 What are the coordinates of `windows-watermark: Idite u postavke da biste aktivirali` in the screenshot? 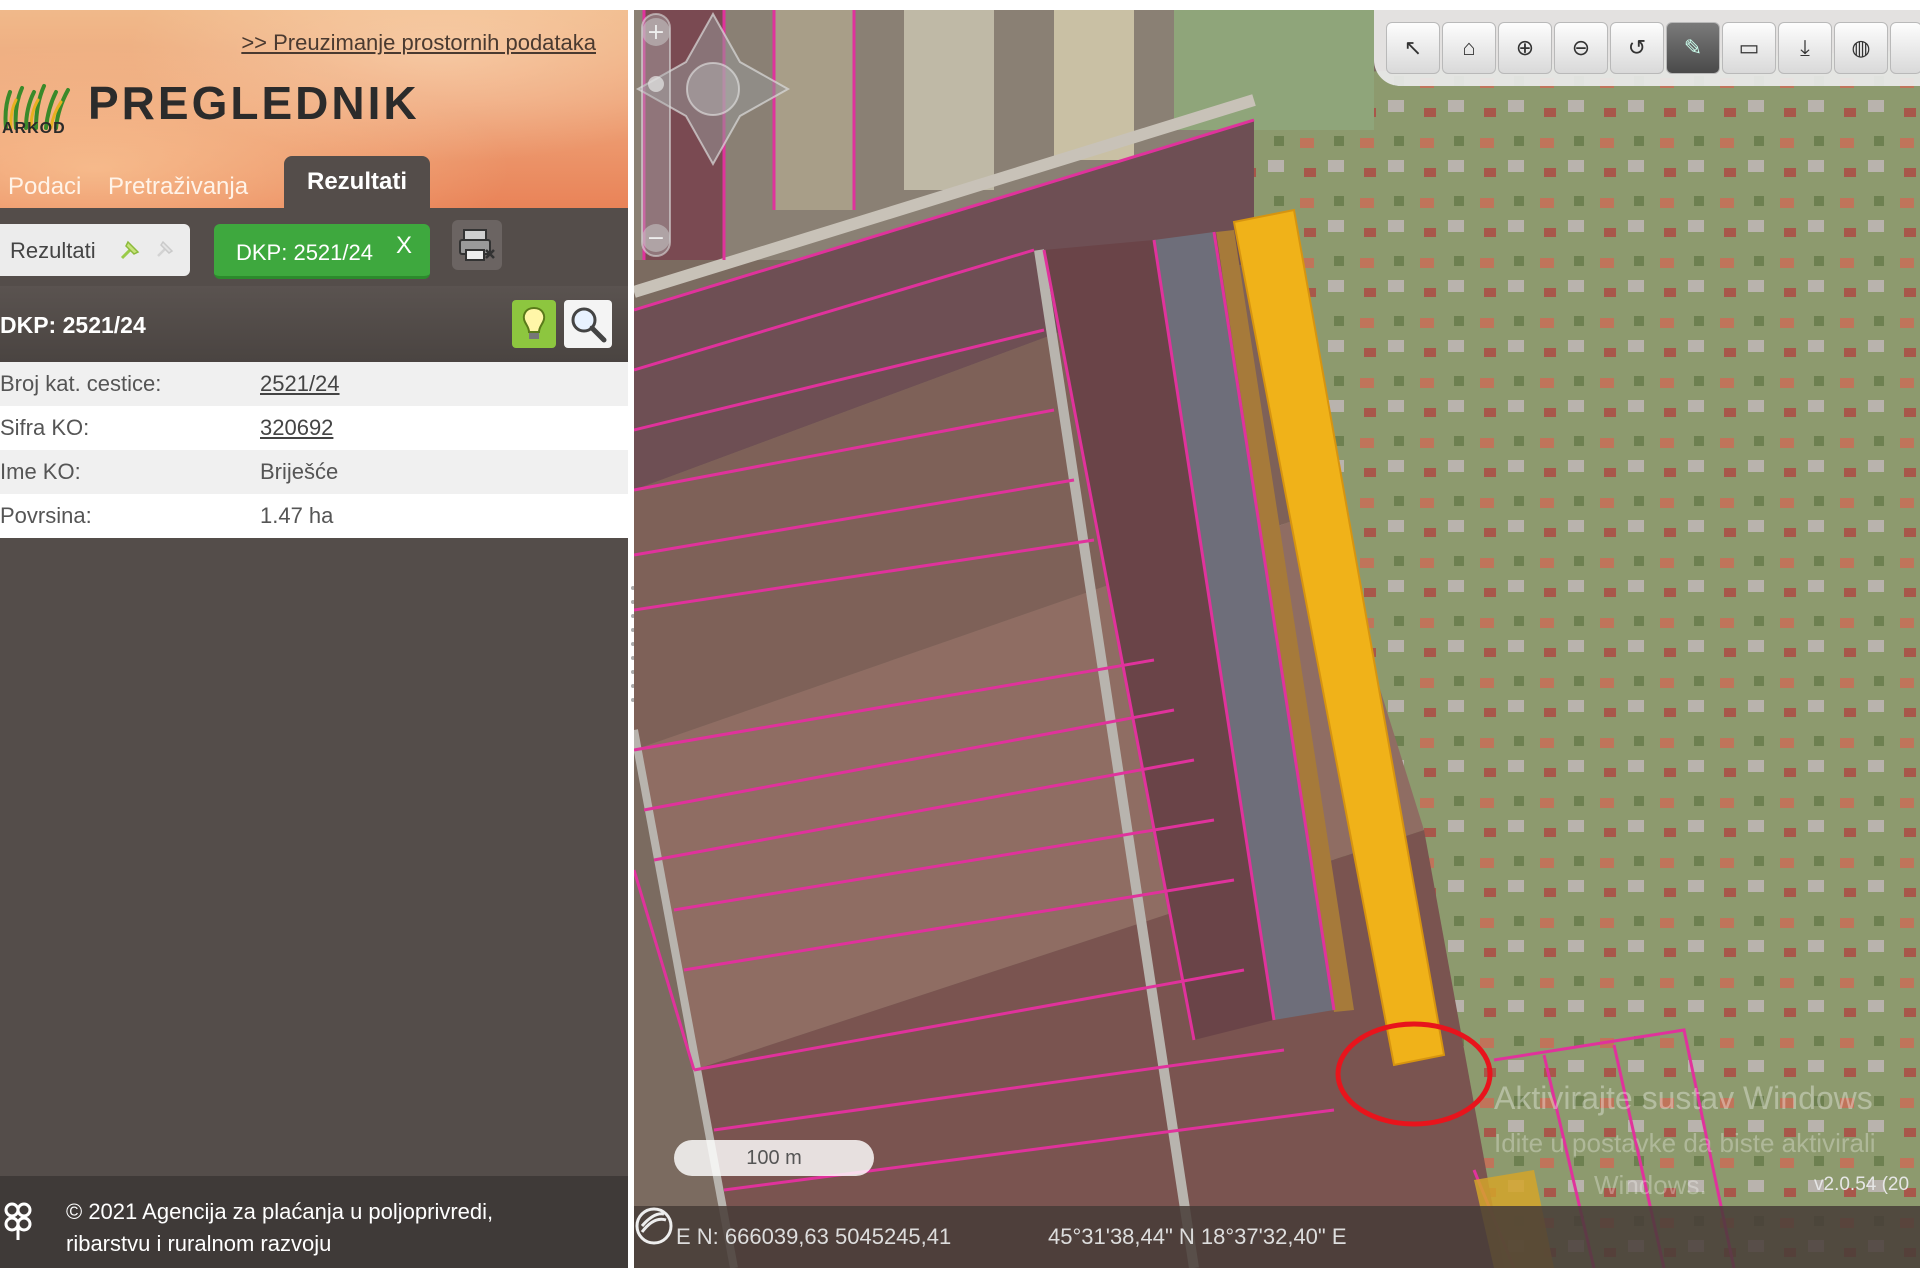 It's located at (1685, 1143).